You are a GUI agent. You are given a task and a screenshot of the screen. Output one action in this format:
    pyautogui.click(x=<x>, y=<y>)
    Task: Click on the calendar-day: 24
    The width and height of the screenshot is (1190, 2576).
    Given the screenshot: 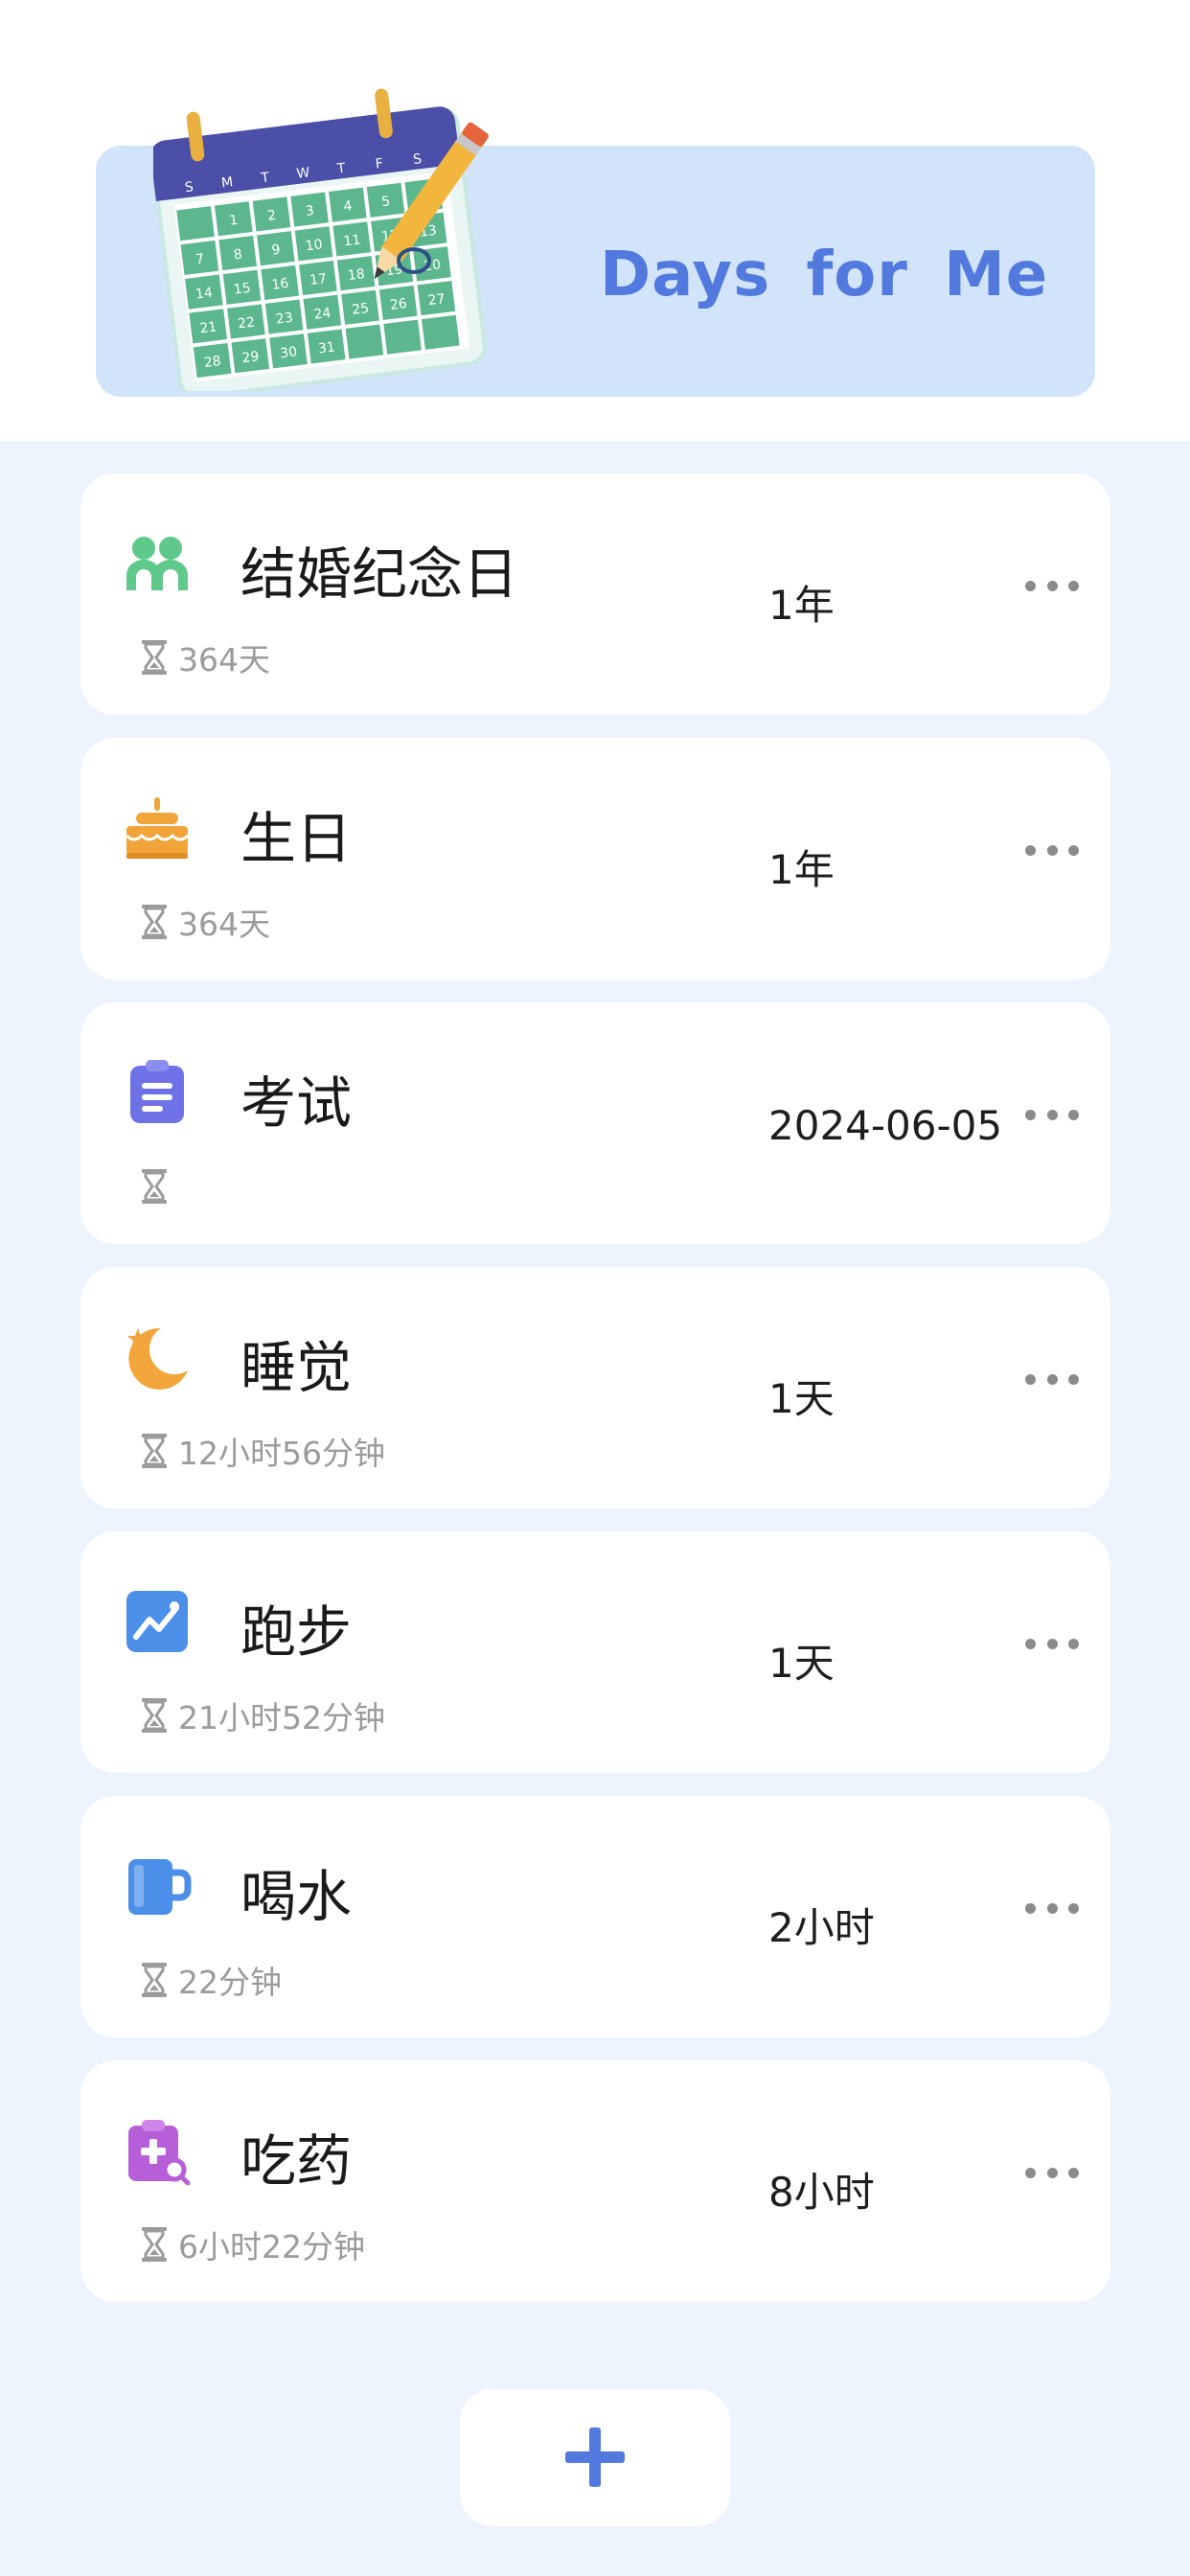 What is the action you would take?
    pyautogui.click(x=323, y=312)
    